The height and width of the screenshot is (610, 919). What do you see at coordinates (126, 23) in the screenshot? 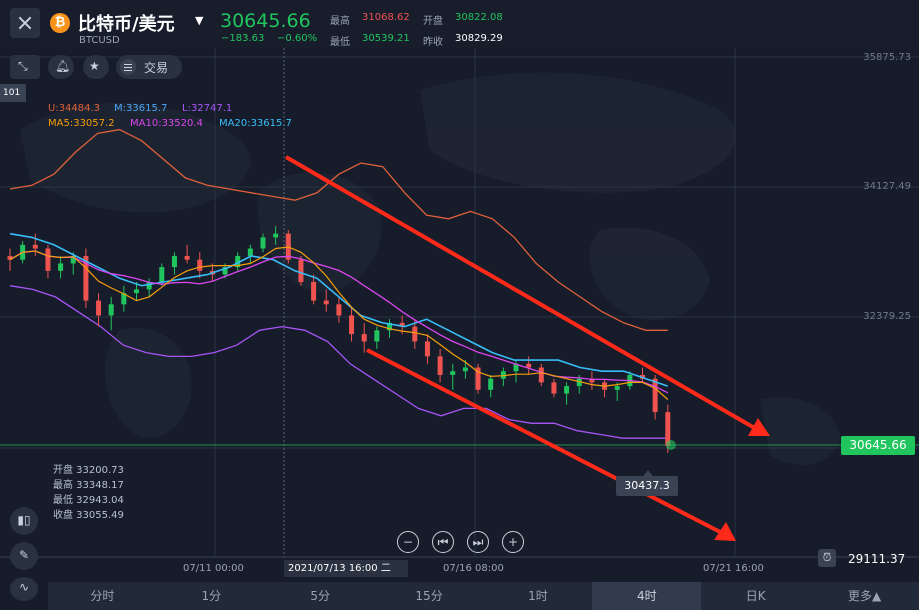
I see `symbol-title: 比特币/美元` at bounding box center [126, 23].